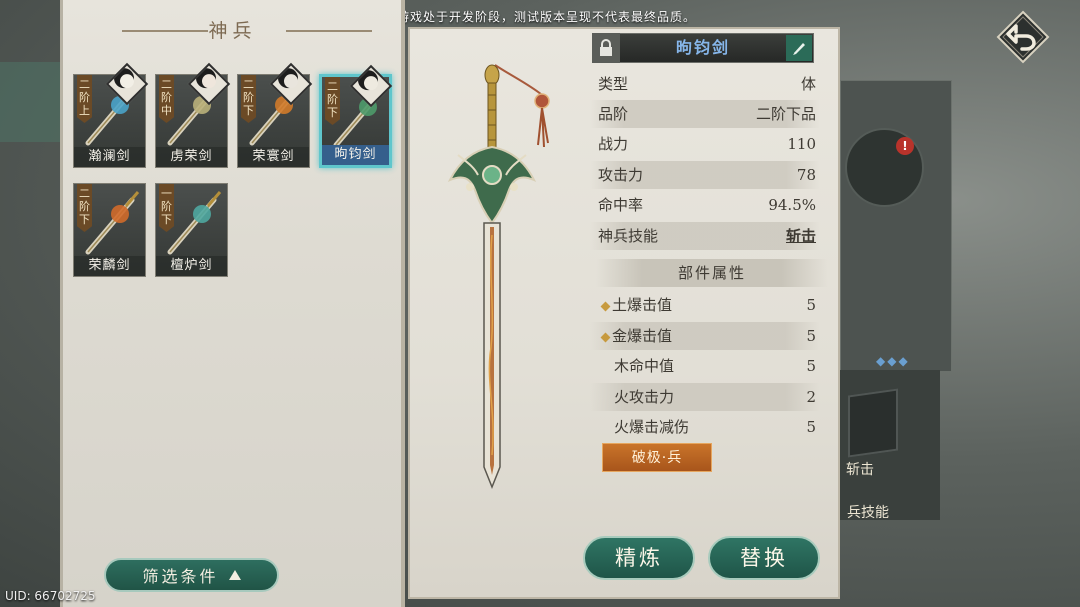 This screenshot has width=1080, height=607. I want to click on triangle-up-icon, so click(234, 575).